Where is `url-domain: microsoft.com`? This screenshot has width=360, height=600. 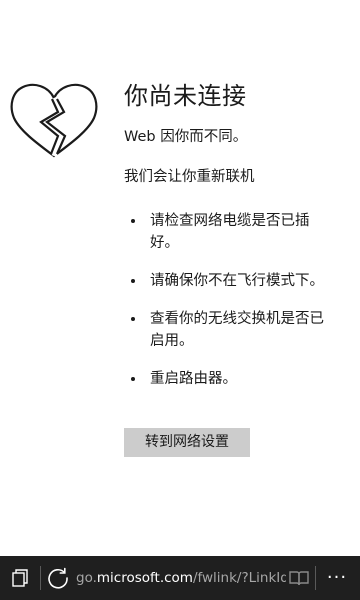 url-domain: microsoft.com is located at coordinates (144, 578).